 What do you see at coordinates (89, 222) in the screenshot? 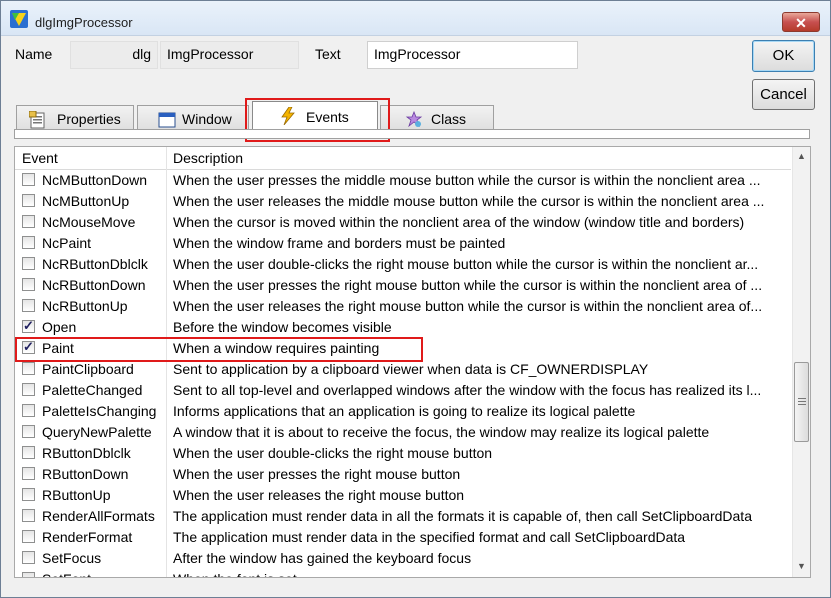
I see `event-name: NcMouseMove` at bounding box center [89, 222].